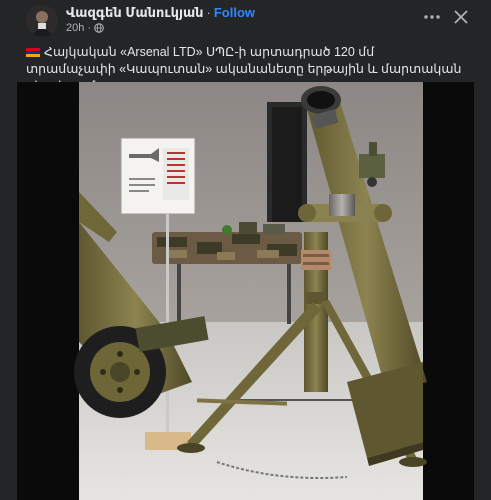  I want to click on armenia-flag-icon, so click(33, 52).